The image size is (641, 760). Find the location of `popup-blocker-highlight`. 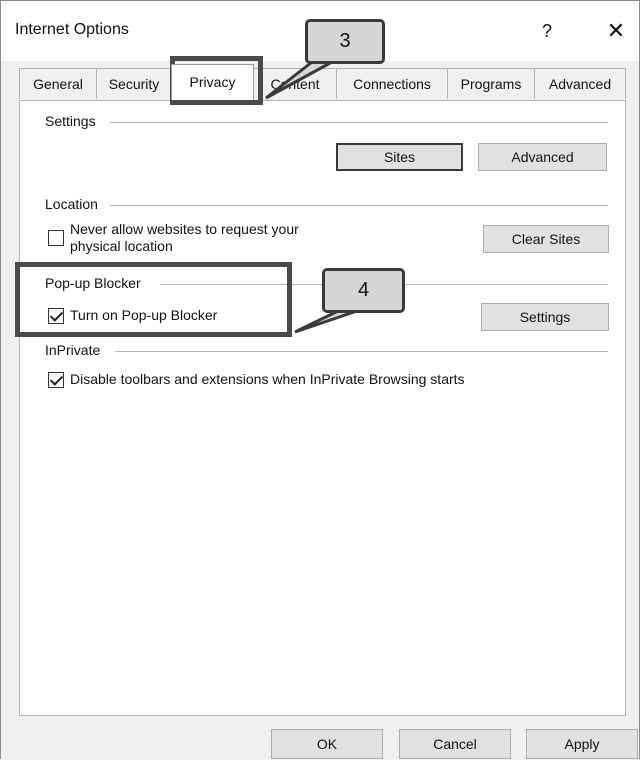

popup-blocker-highlight is located at coordinates (153, 299).